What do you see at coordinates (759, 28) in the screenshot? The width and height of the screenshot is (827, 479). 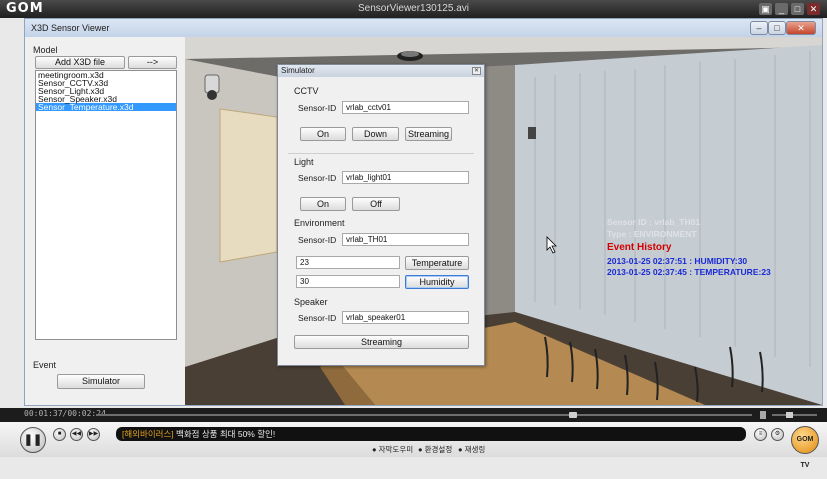 I see `minimize-icon: –` at bounding box center [759, 28].